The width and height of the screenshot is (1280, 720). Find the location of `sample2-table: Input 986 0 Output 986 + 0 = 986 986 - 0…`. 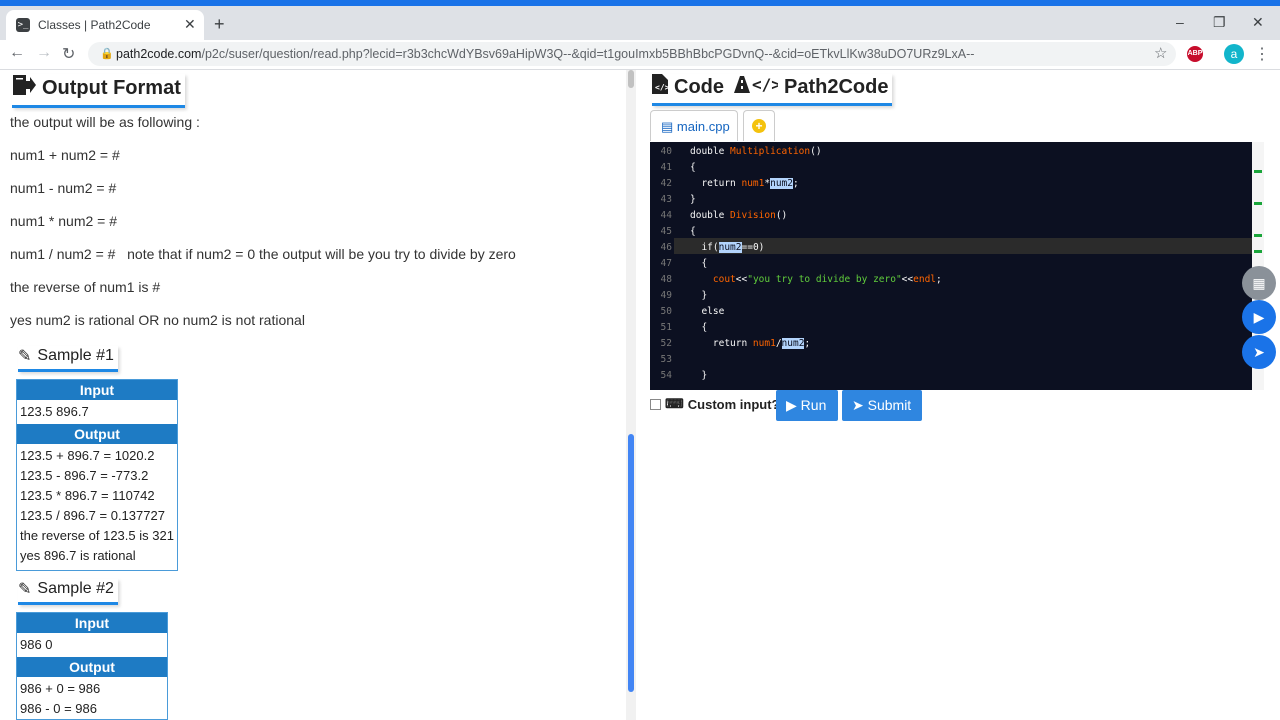

sample2-table: Input 986 0 Output 986 + 0 = 986 986 - 0… is located at coordinates (92, 666).